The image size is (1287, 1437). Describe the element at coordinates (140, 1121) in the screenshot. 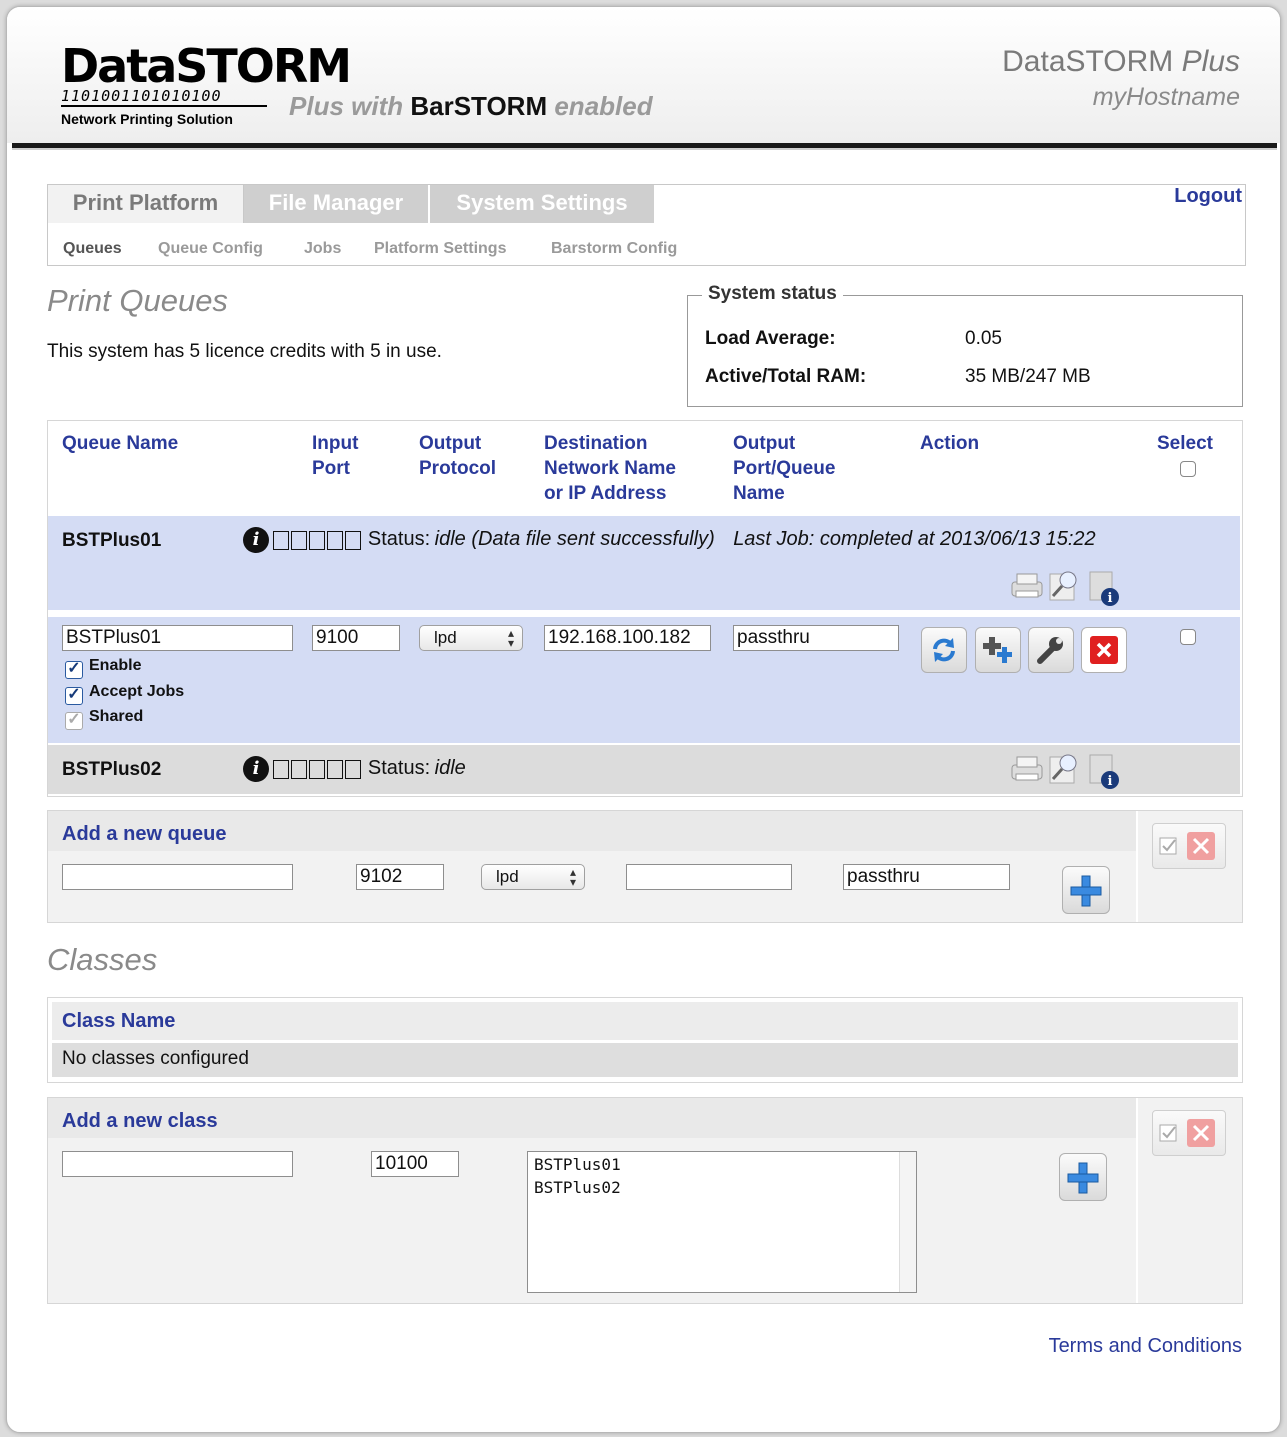

I see `add-class-title: Add a new class` at that location.